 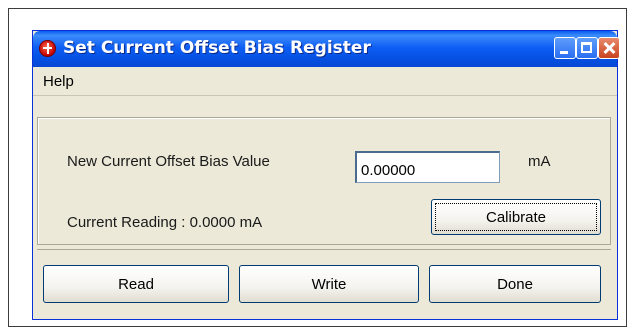 What do you see at coordinates (609, 48) in the screenshot?
I see `close-button` at bounding box center [609, 48].